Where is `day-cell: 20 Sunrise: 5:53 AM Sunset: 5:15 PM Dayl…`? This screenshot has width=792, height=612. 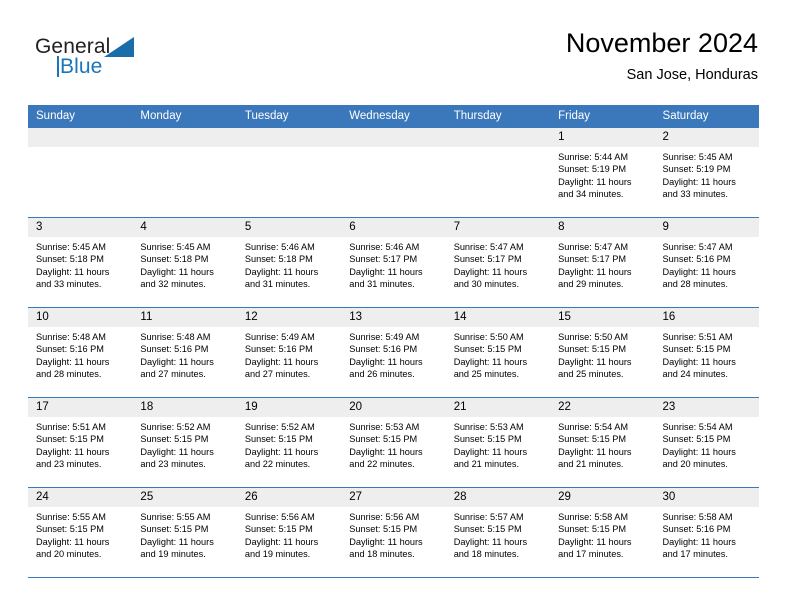
day-cell: 20 Sunrise: 5:53 AM Sunset: 5:15 PM Dayl… is located at coordinates (393, 442).